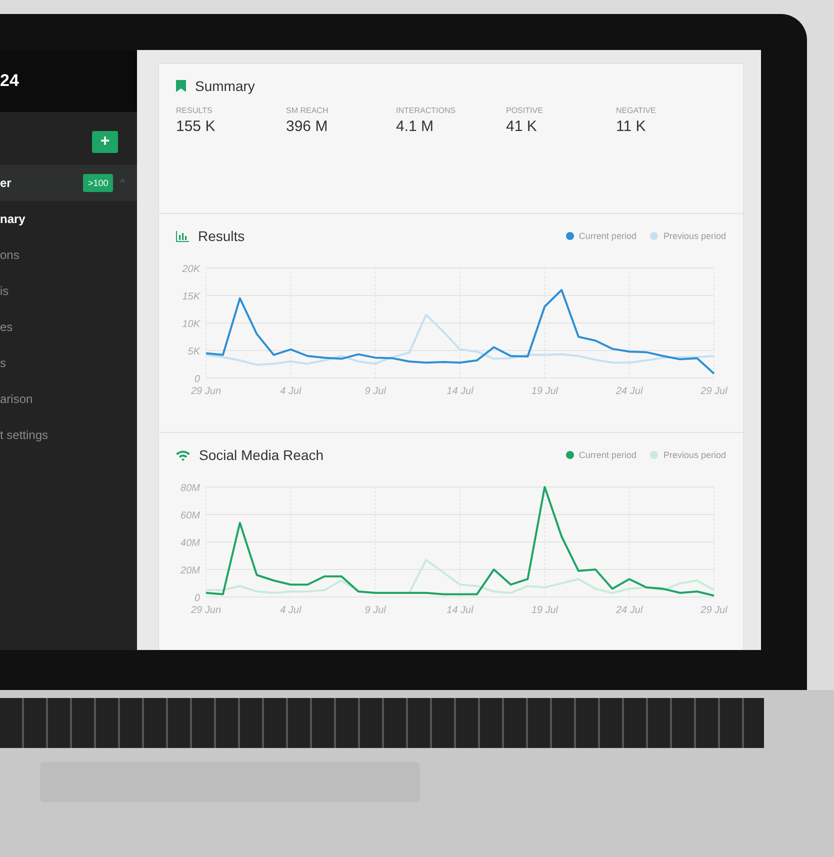 The image size is (834, 857). Describe the element at coordinates (426, 110) in the screenshot. I see `stat-label: INTERACTIONS` at that location.